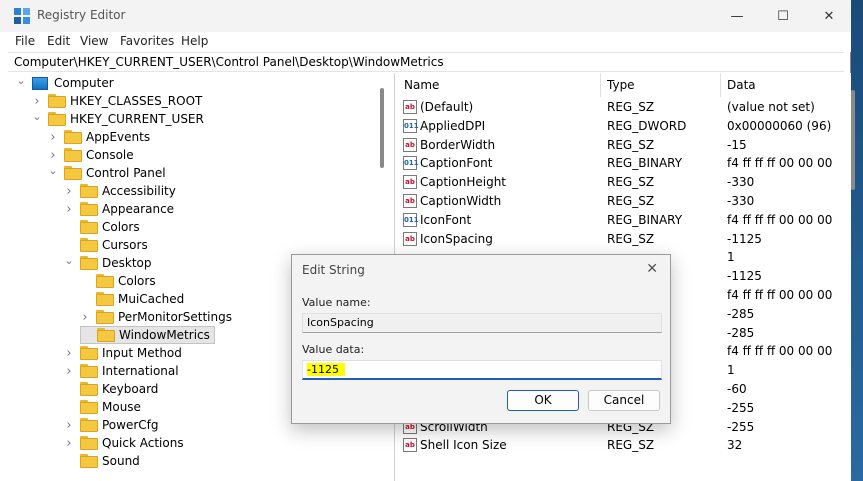 Image resolution: width=863 pixels, height=481 pixels. I want to click on tree-item: › AppEvents, so click(99, 137).